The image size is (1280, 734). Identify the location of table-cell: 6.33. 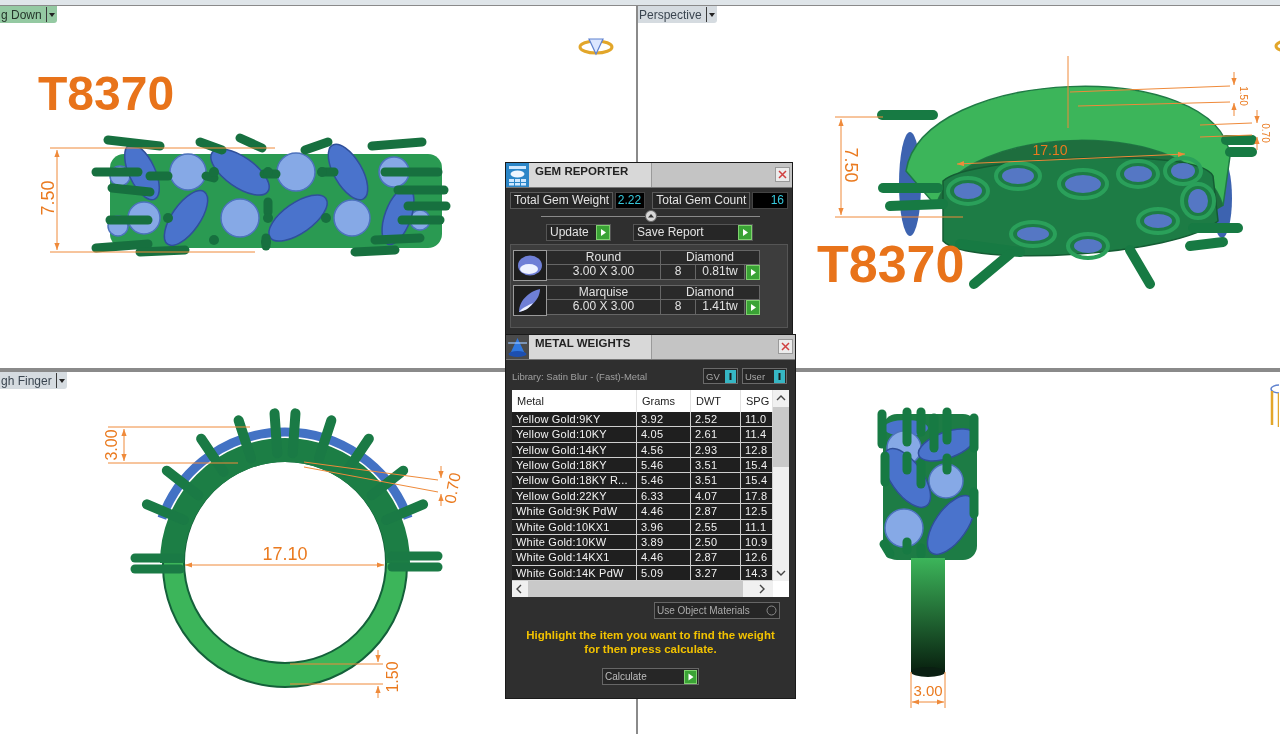
(664, 496).